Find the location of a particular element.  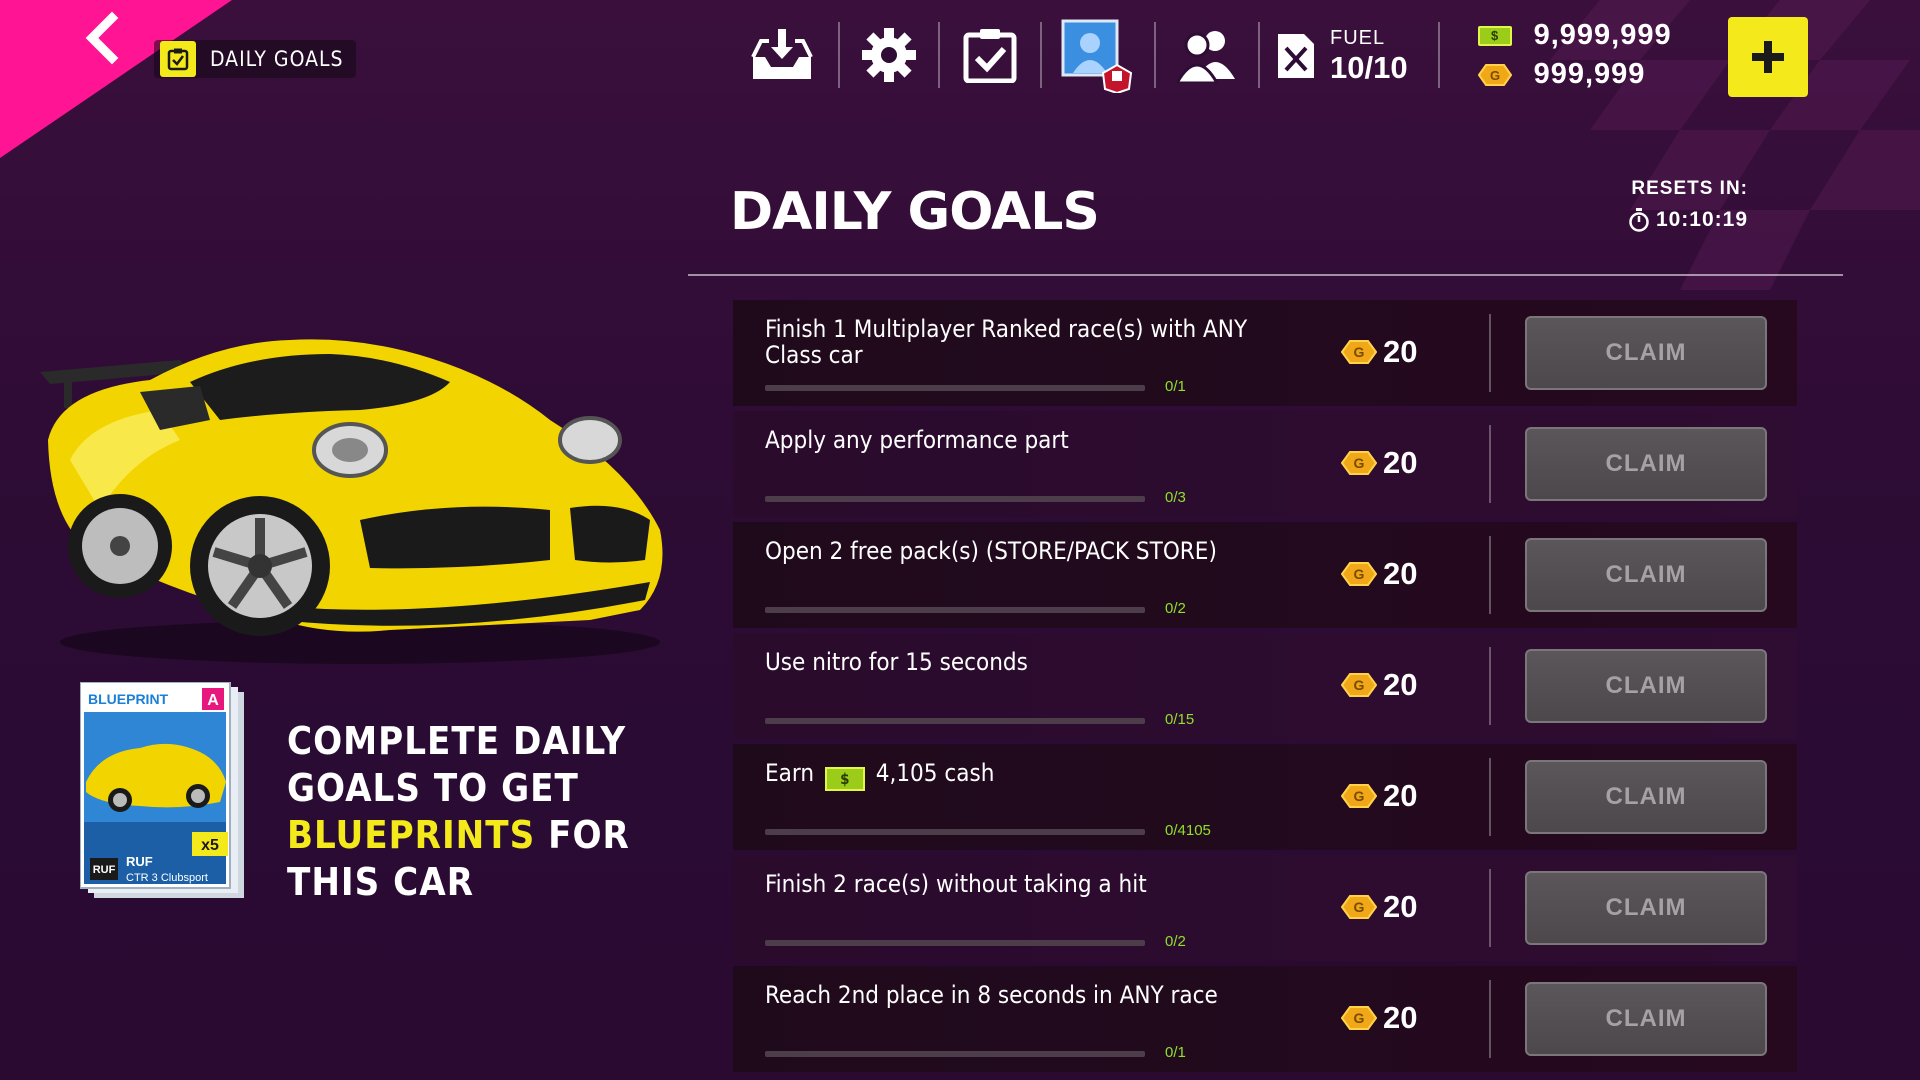

top-bar: FUEL 10/10 $ 9,999,999 G 999,999 is located at coordinates (1206, 55).